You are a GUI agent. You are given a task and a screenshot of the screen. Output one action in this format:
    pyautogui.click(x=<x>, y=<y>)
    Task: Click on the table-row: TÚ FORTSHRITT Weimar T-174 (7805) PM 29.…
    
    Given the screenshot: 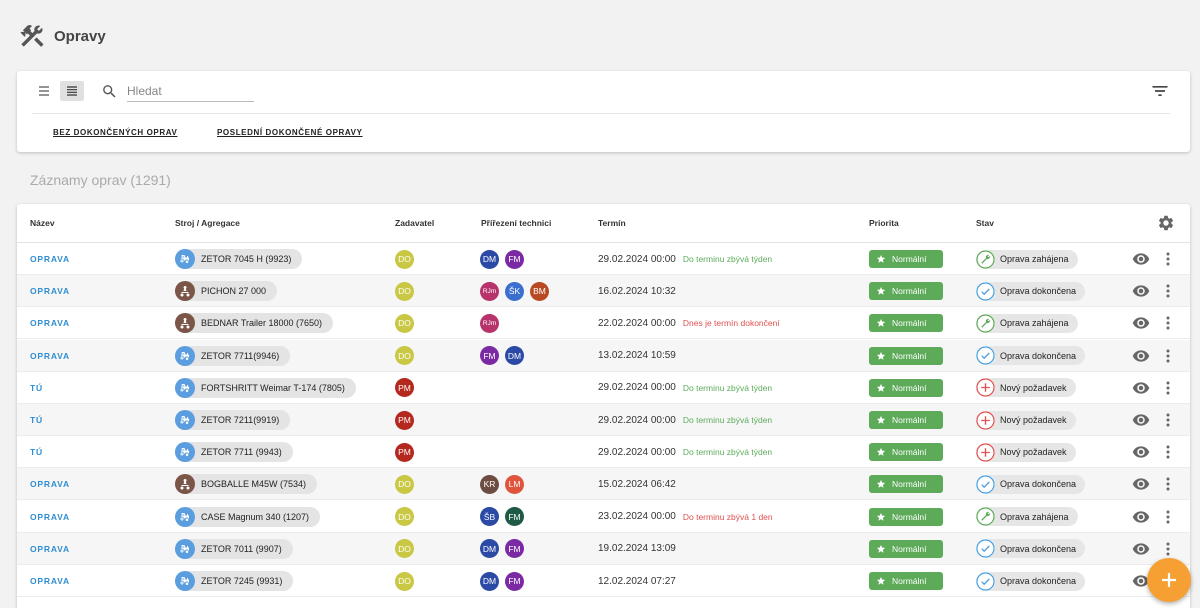 What is the action you would take?
    pyautogui.click(x=603, y=388)
    